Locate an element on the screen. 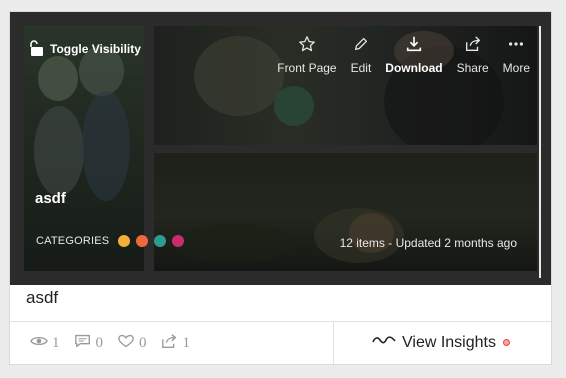 Image resolution: width=566 pixels, height=378 pixels. comments-stat: 0 is located at coordinates (89, 343).